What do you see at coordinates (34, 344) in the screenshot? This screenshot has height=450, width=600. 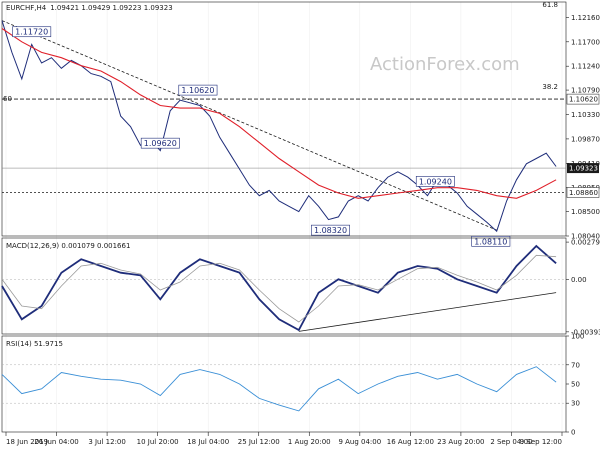 I see `rsi-title: RSI(14) 51.9715` at bounding box center [34, 344].